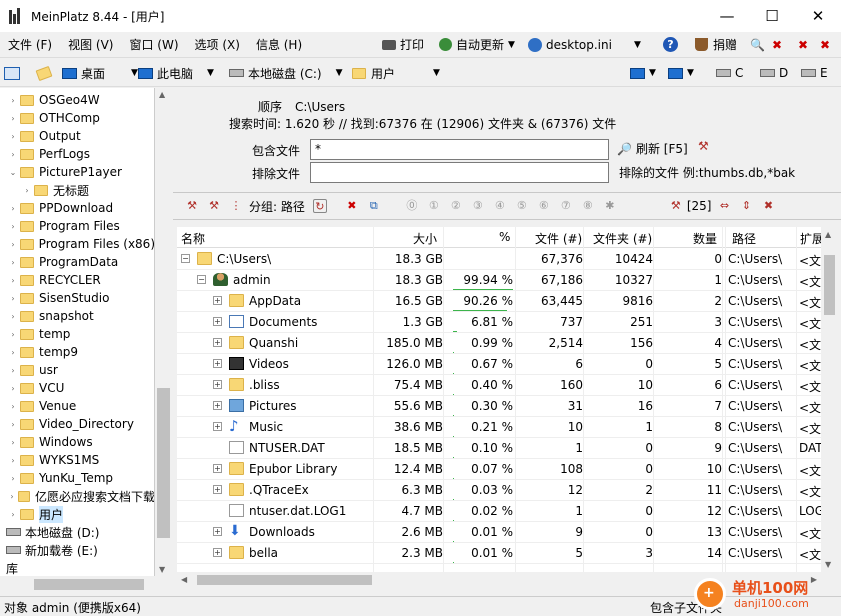 This screenshot has height=616, width=841. I want to click on ini-button: desktop.ini ▼, so click(584, 44).